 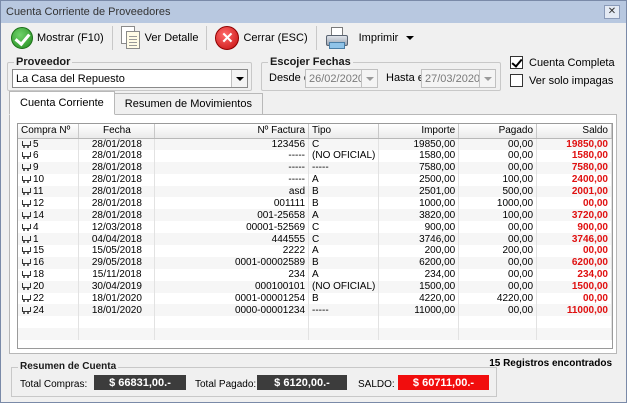 I want to click on hasta-value: 27/03/2020, so click(x=453, y=78).